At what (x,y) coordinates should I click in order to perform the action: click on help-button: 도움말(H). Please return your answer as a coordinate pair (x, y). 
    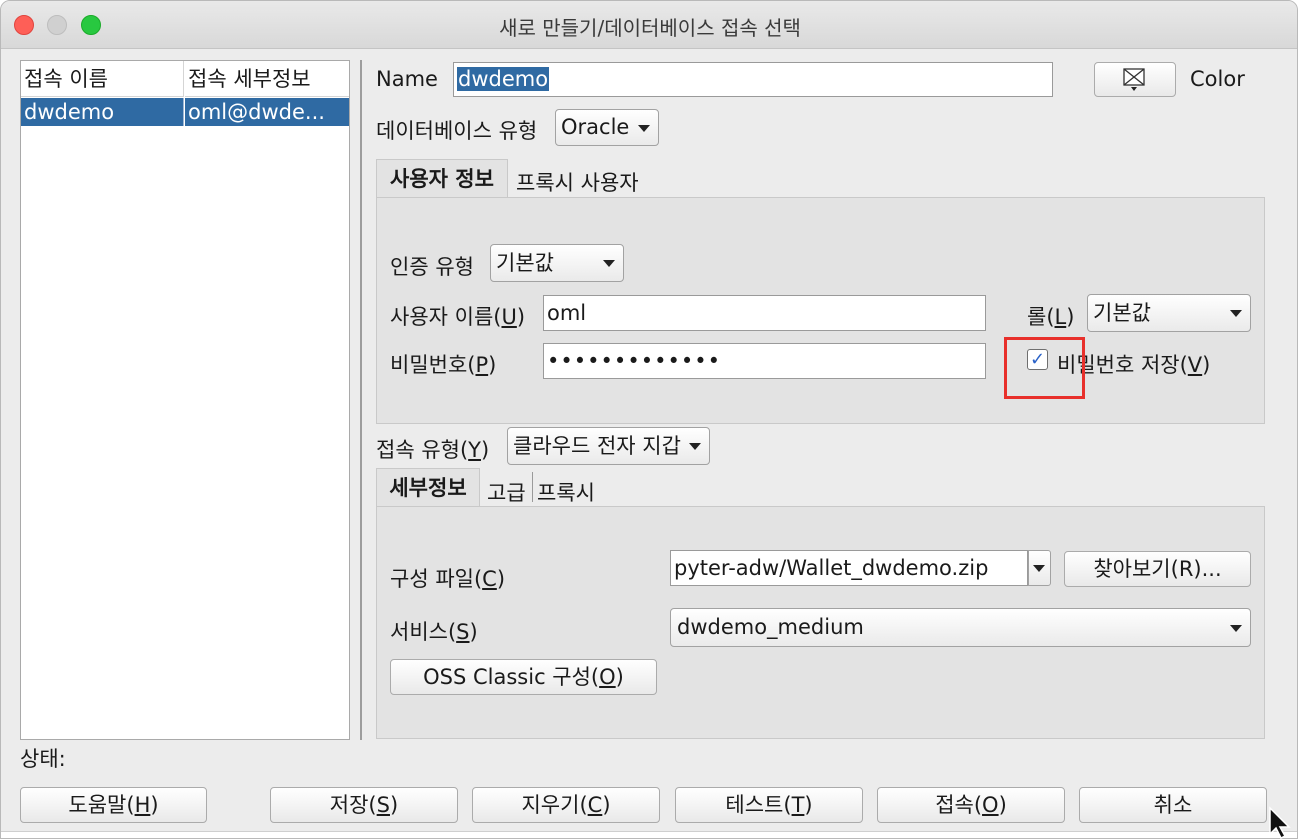
    Looking at the image, I should click on (113, 805).